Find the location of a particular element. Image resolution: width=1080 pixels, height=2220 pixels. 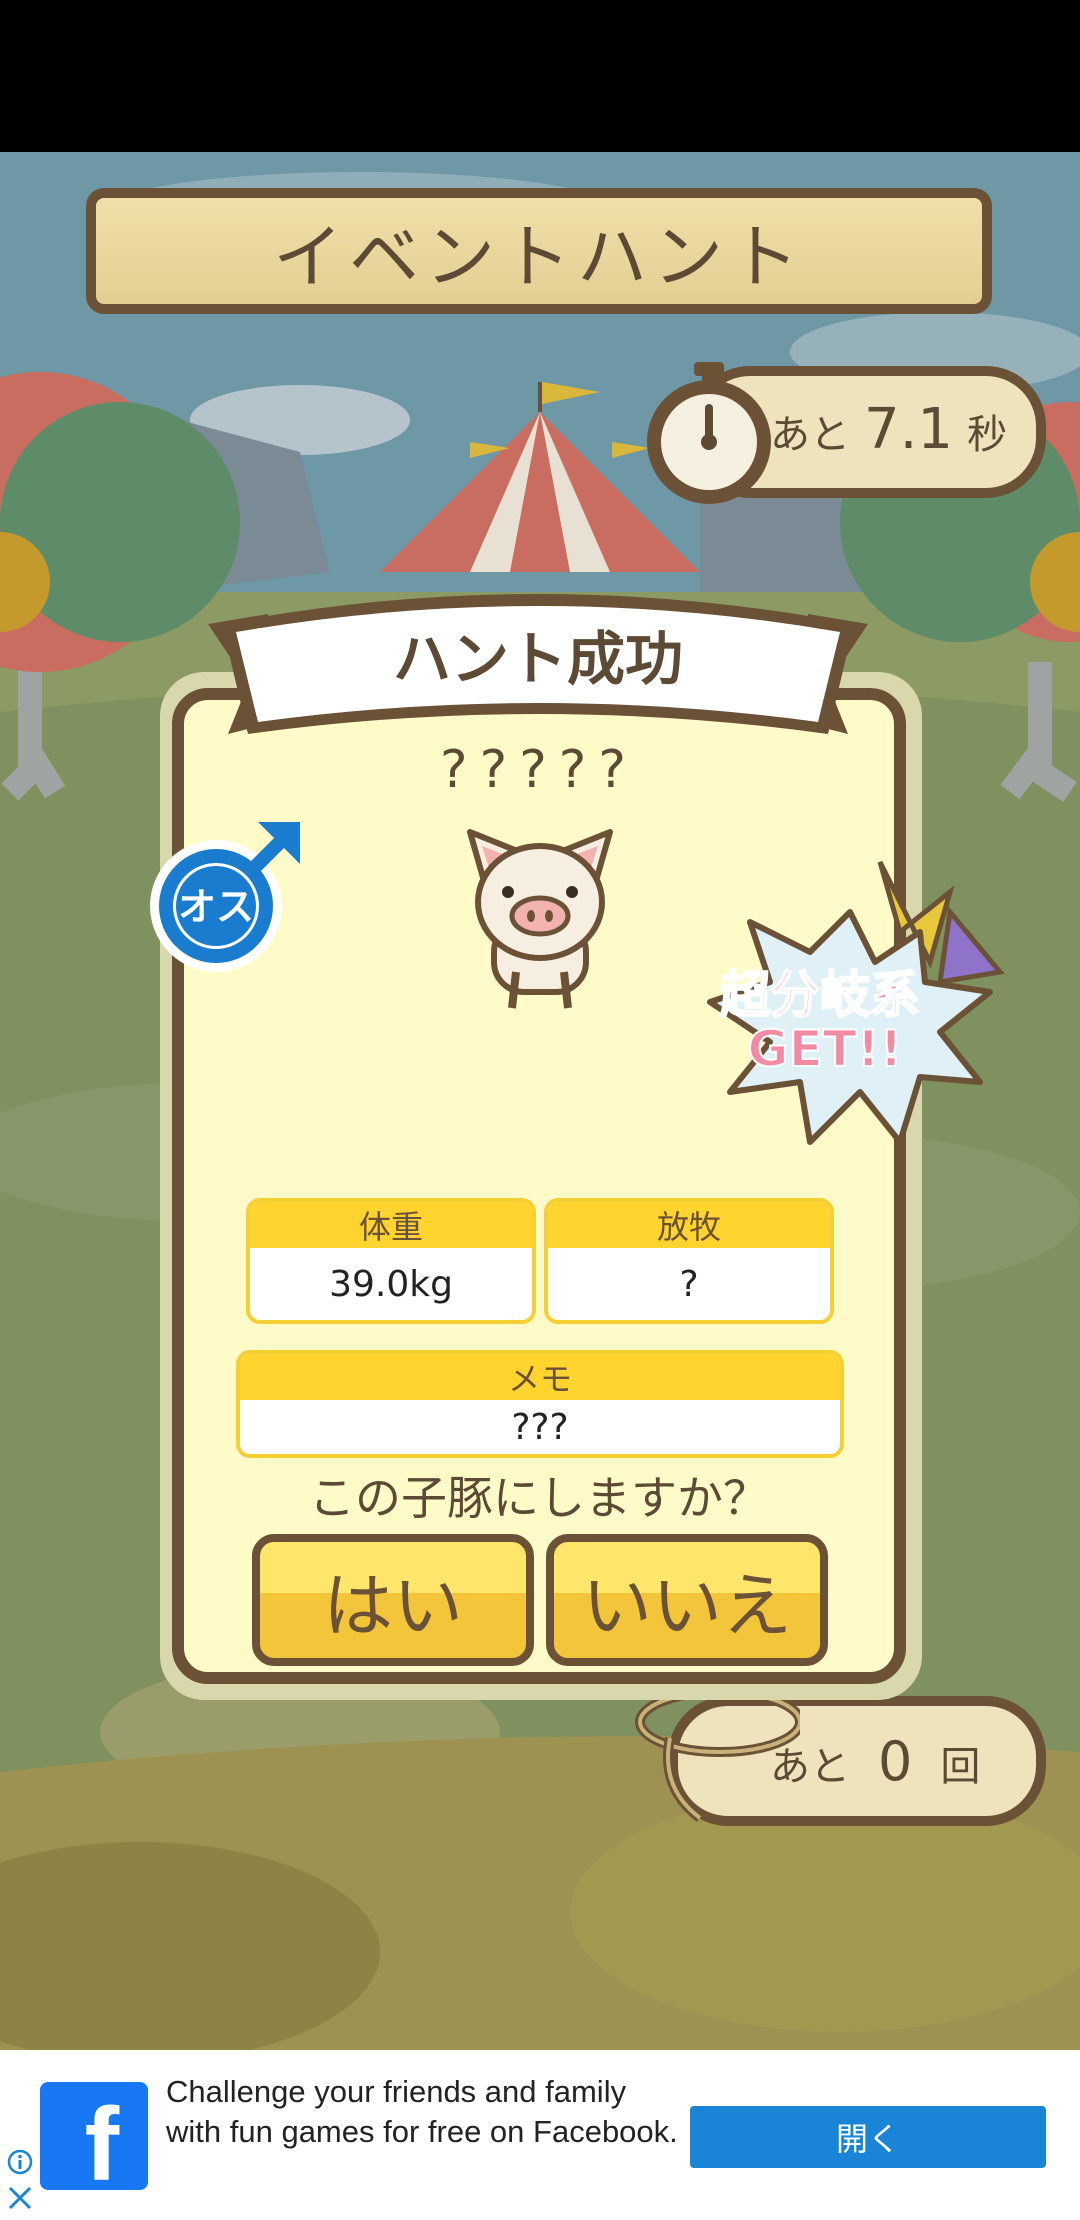

burst-line1: 超分岐系 is located at coordinates (820, 995).